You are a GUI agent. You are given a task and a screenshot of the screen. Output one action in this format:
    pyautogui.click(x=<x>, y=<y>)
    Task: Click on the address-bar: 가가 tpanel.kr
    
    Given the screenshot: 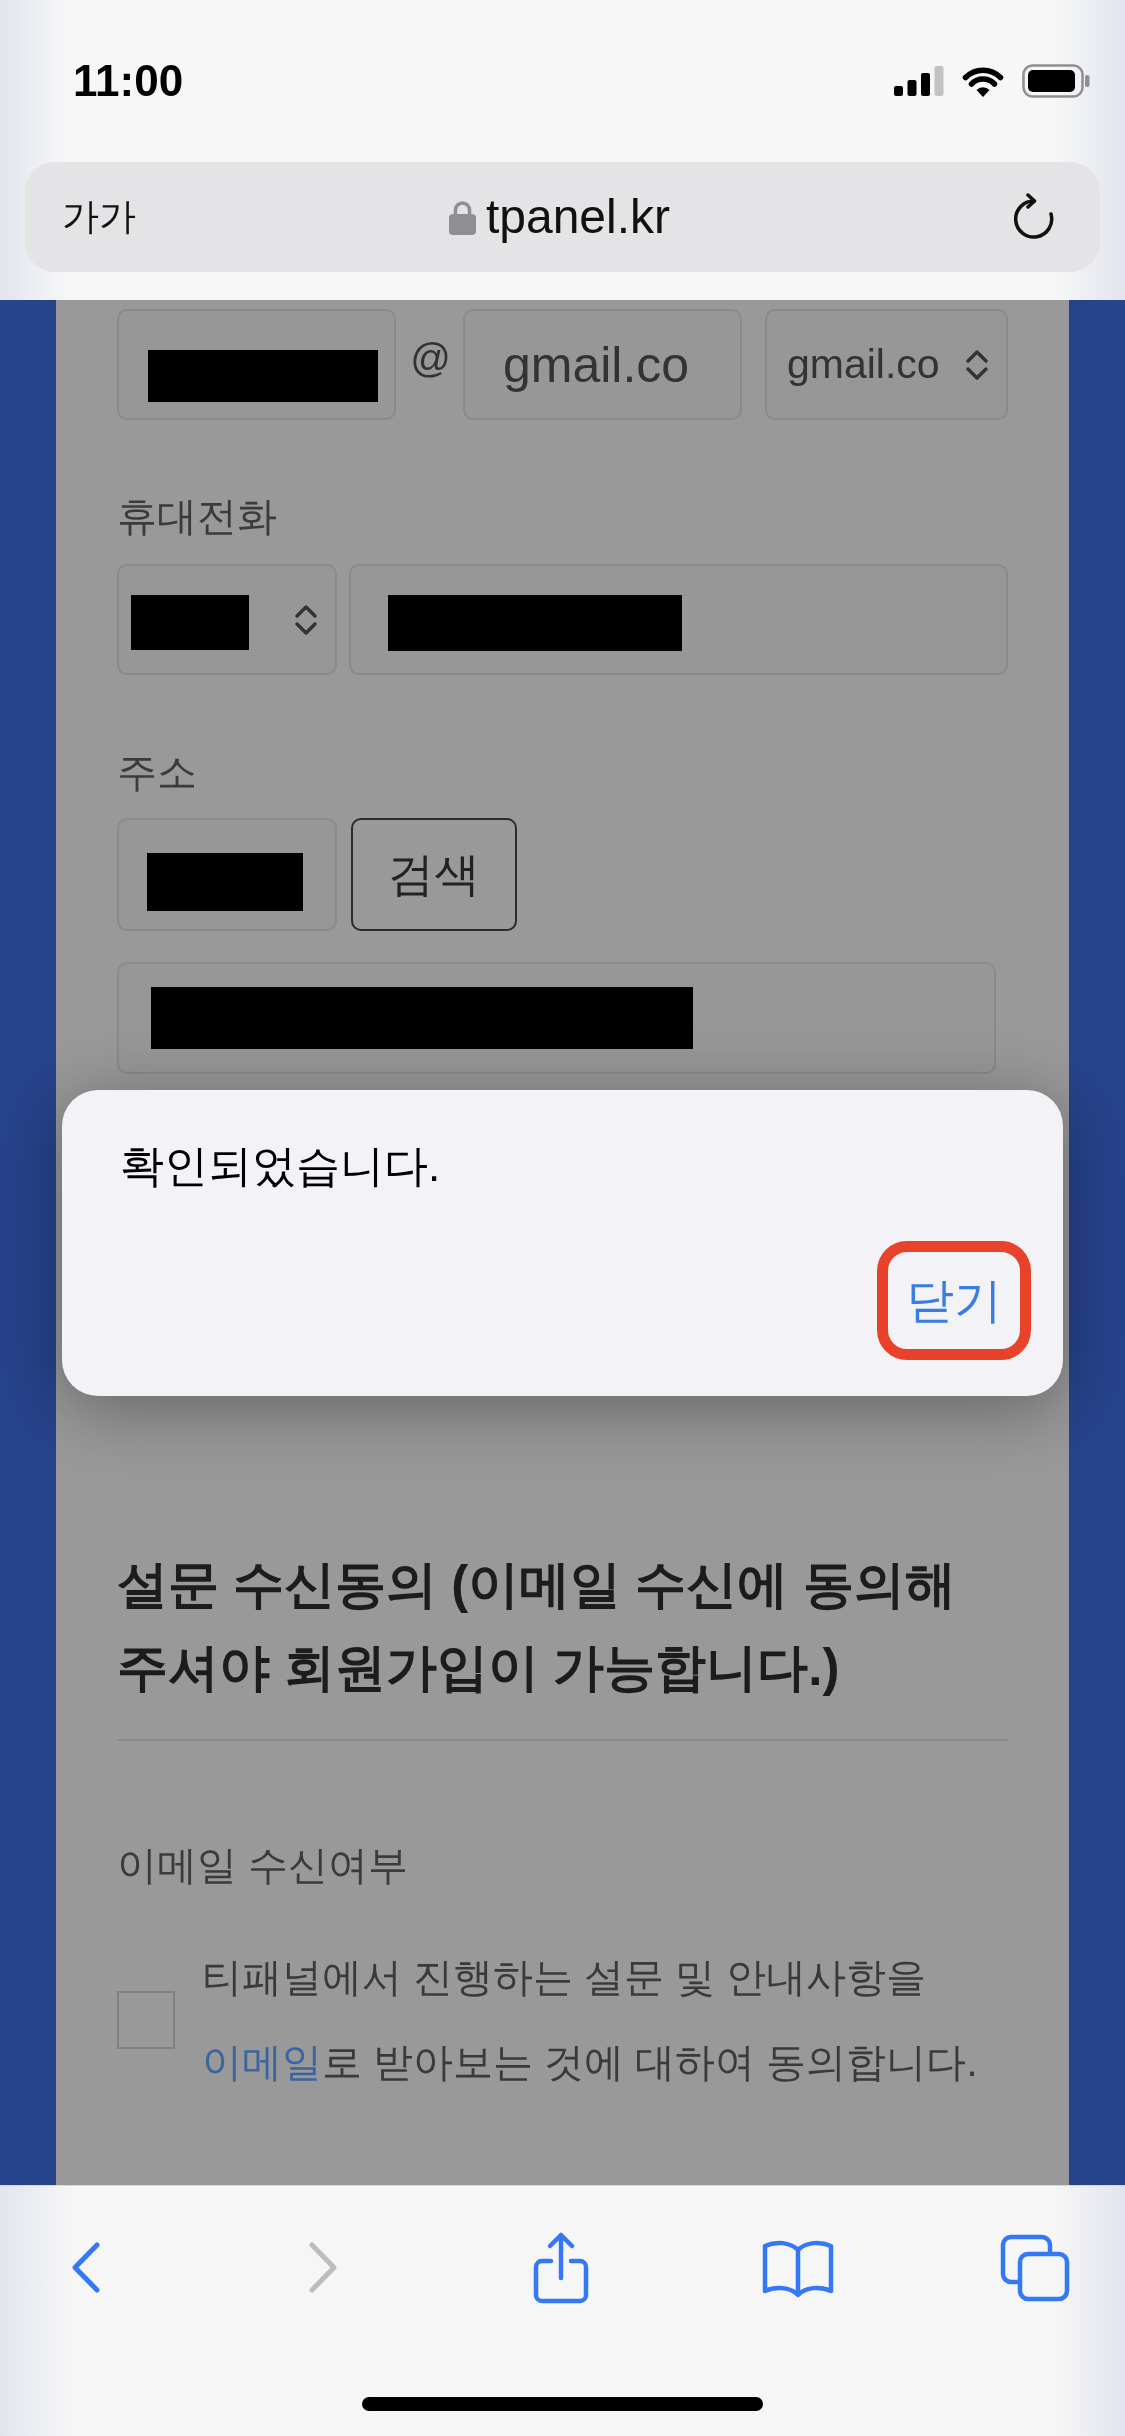 What is the action you would take?
    pyautogui.click(x=562, y=217)
    